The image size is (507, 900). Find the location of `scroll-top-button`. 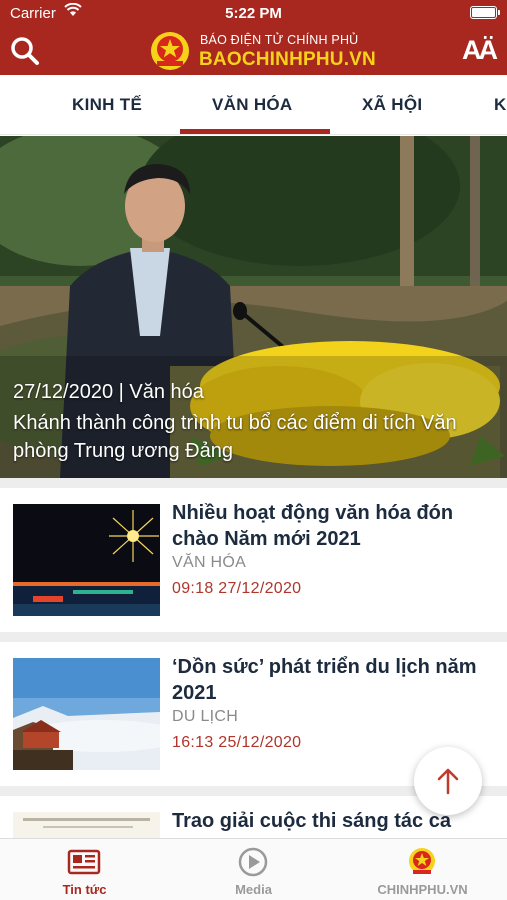

scroll-top-button is located at coordinates (448, 781).